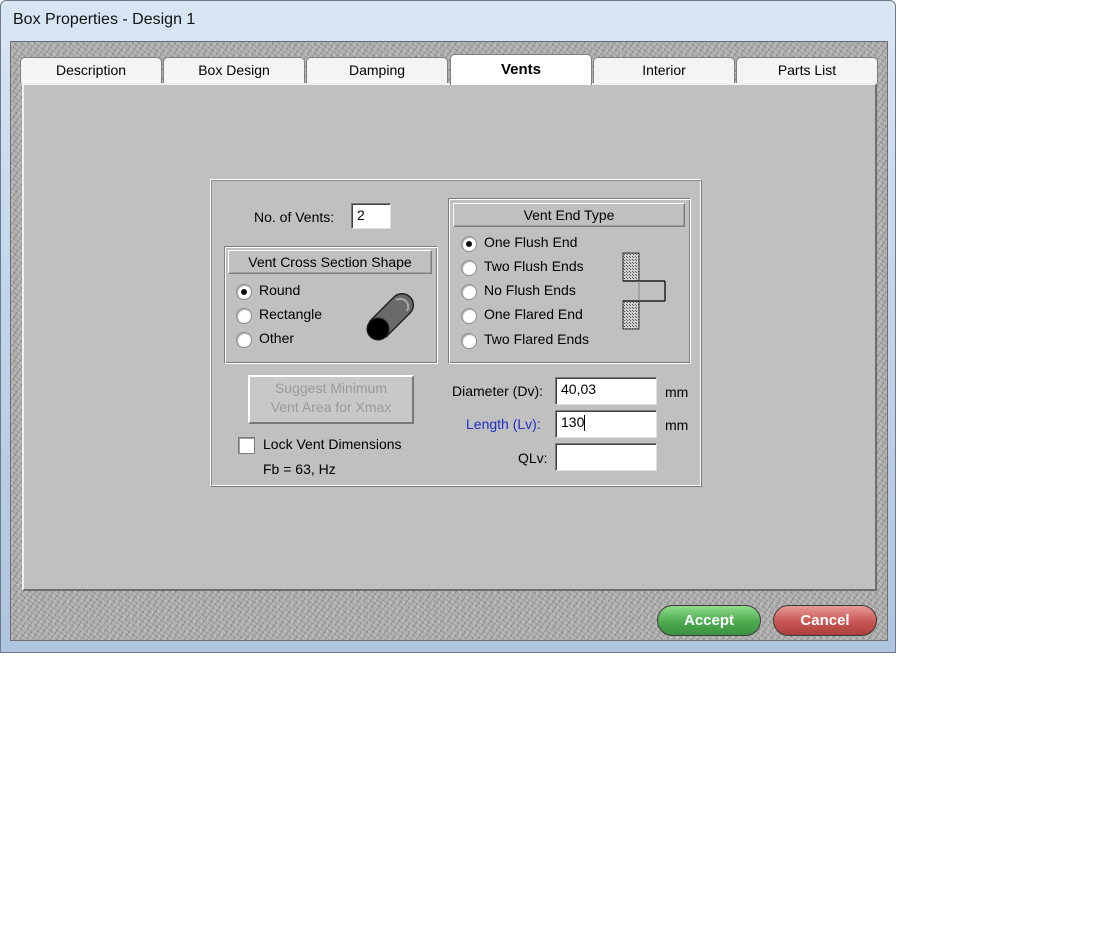 The height and width of the screenshot is (938, 1100). Describe the element at coordinates (377, 70) in the screenshot. I see `tab-damping: Damping` at that location.